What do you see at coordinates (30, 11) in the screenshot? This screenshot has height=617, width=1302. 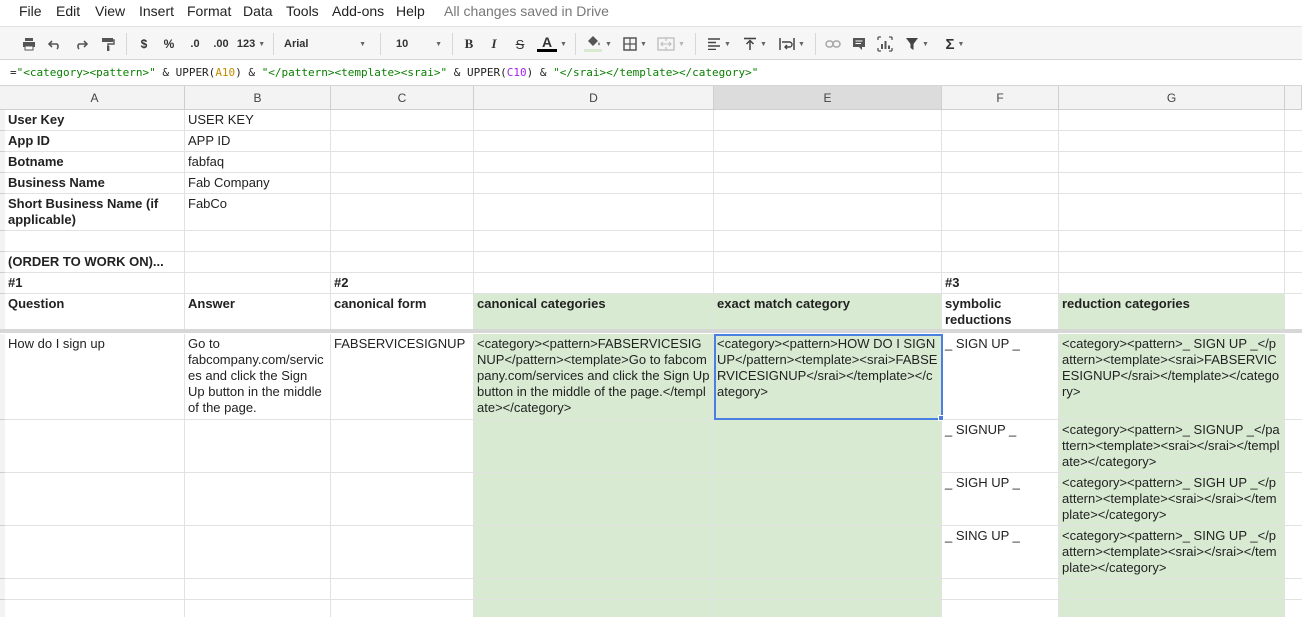 I see `menu-file: File` at bounding box center [30, 11].